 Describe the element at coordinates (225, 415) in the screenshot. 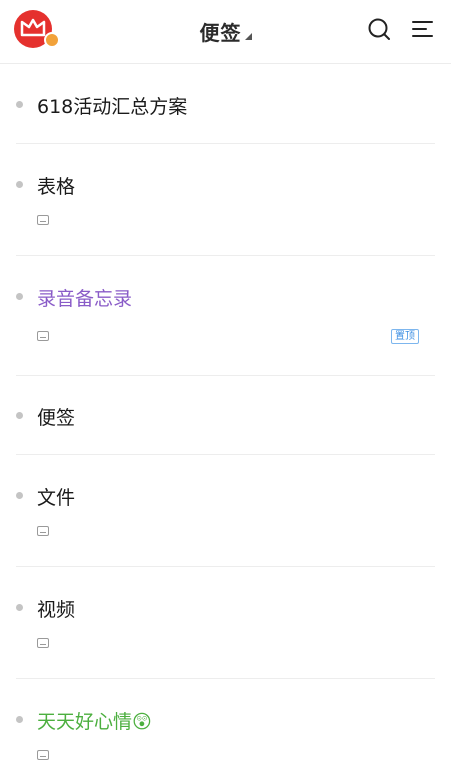

I see `note-item: 便签` at that location.